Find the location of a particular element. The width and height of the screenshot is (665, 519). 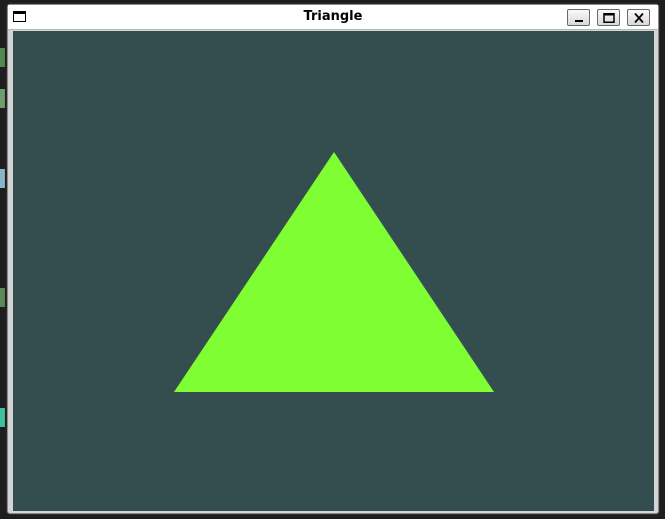

close-icon is located at coordinates (639, 18).